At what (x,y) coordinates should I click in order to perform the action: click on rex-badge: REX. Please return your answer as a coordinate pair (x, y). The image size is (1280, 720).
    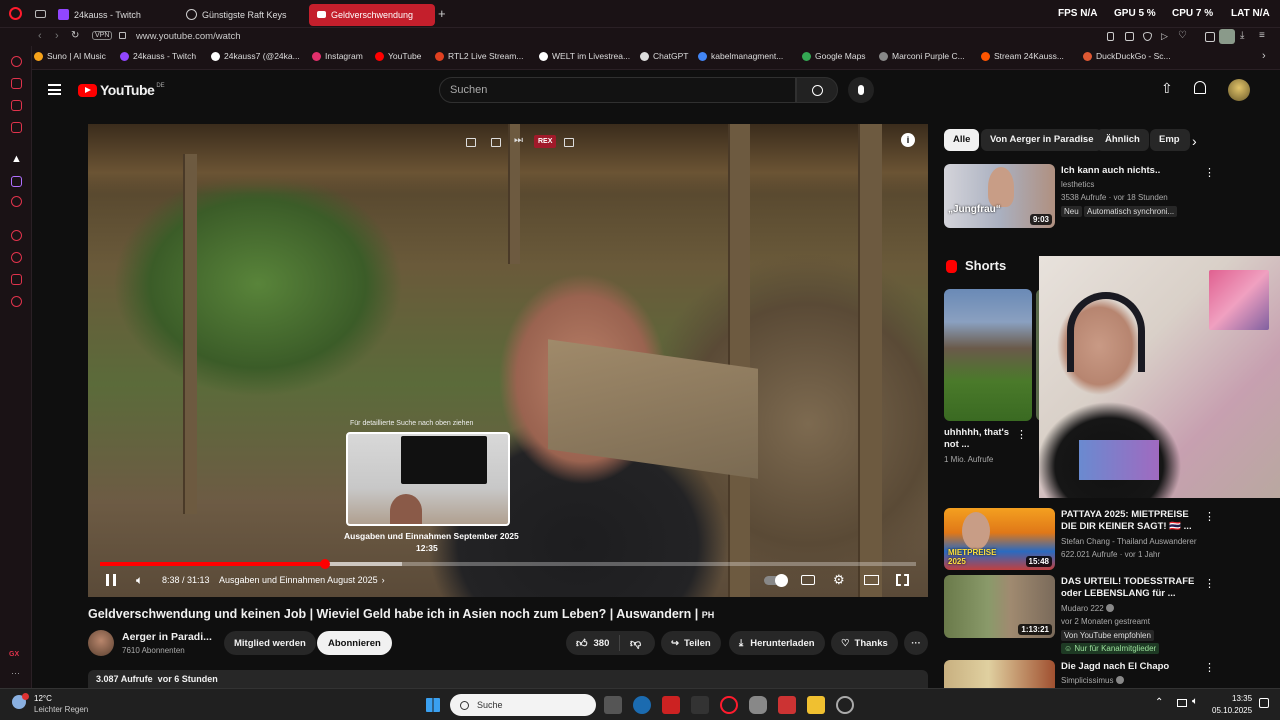
    Looking at the image, I should click on (545, 141).